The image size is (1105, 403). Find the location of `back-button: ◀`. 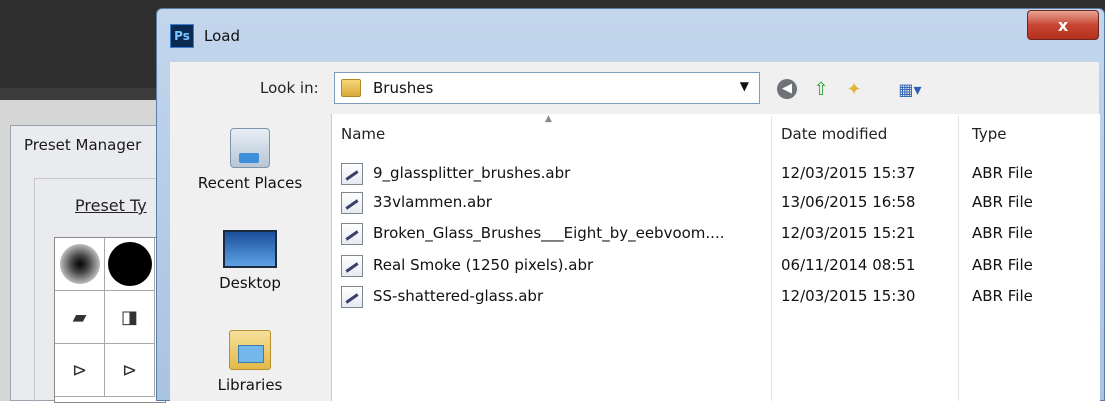

back-button: ◀ is located at coordinates (787, 89).